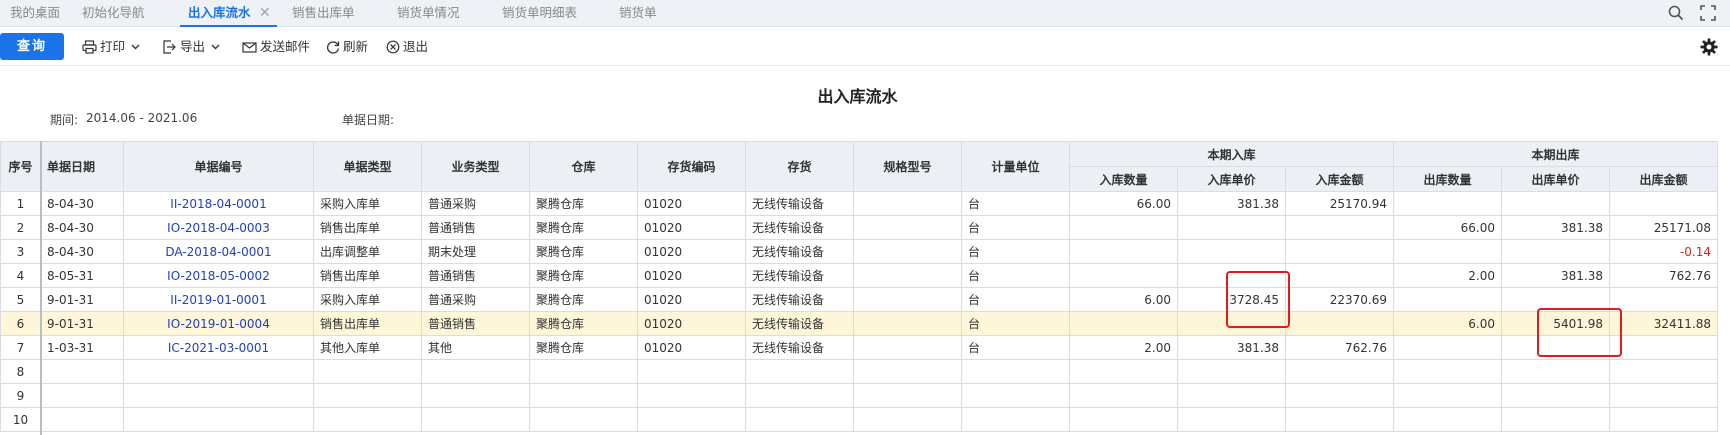 This screenshot has height=435, width=1730. I want to click on cell-date: 8-04-30, so click(82, 251).